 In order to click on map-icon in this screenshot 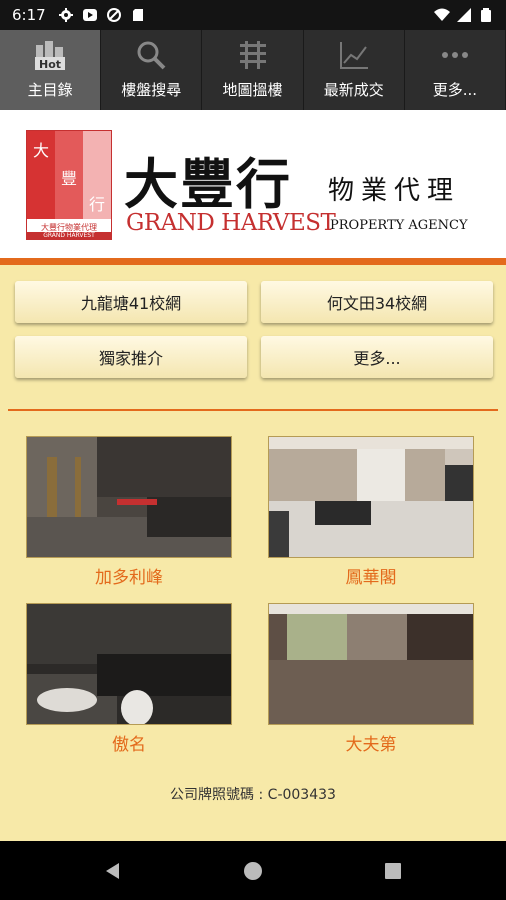, I will do `click(253, 55)`.